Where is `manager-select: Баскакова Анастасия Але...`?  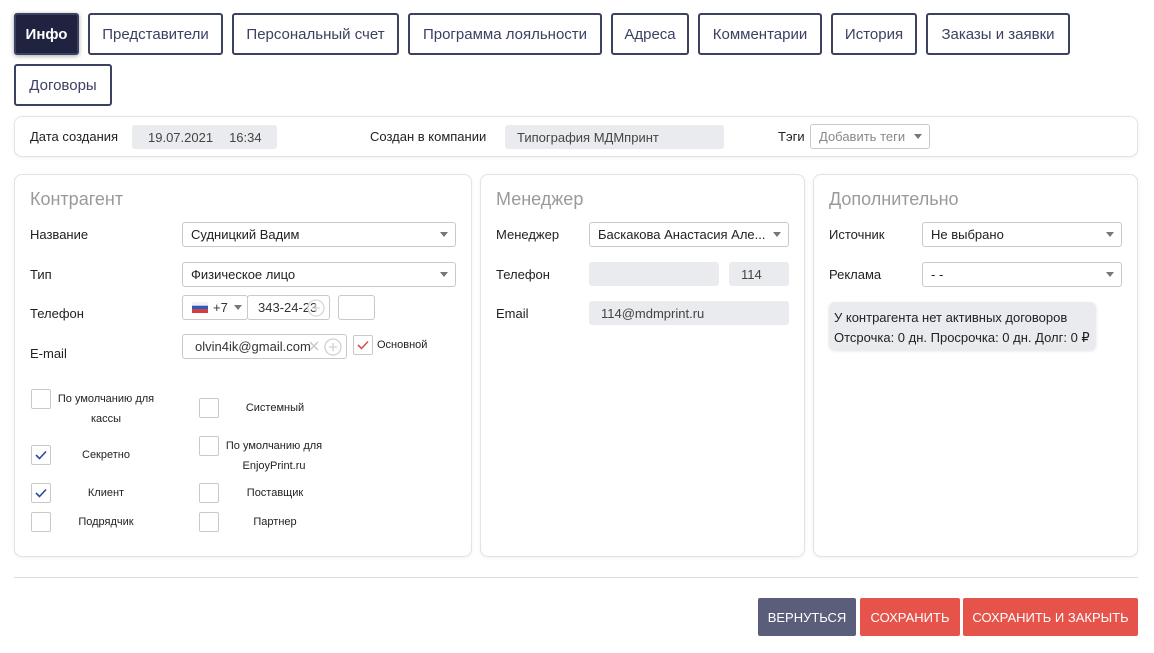
manager-select: Баскакова Анастасия Але... is located at coordinates (689, 234).